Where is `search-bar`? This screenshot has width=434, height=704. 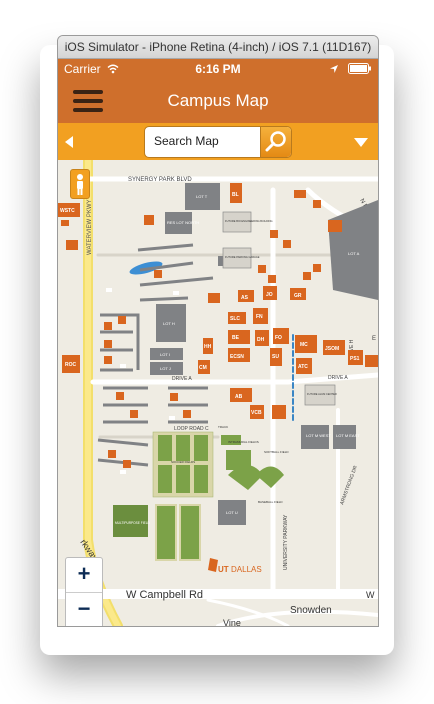 search-bar is located at coordinates (218, 141).